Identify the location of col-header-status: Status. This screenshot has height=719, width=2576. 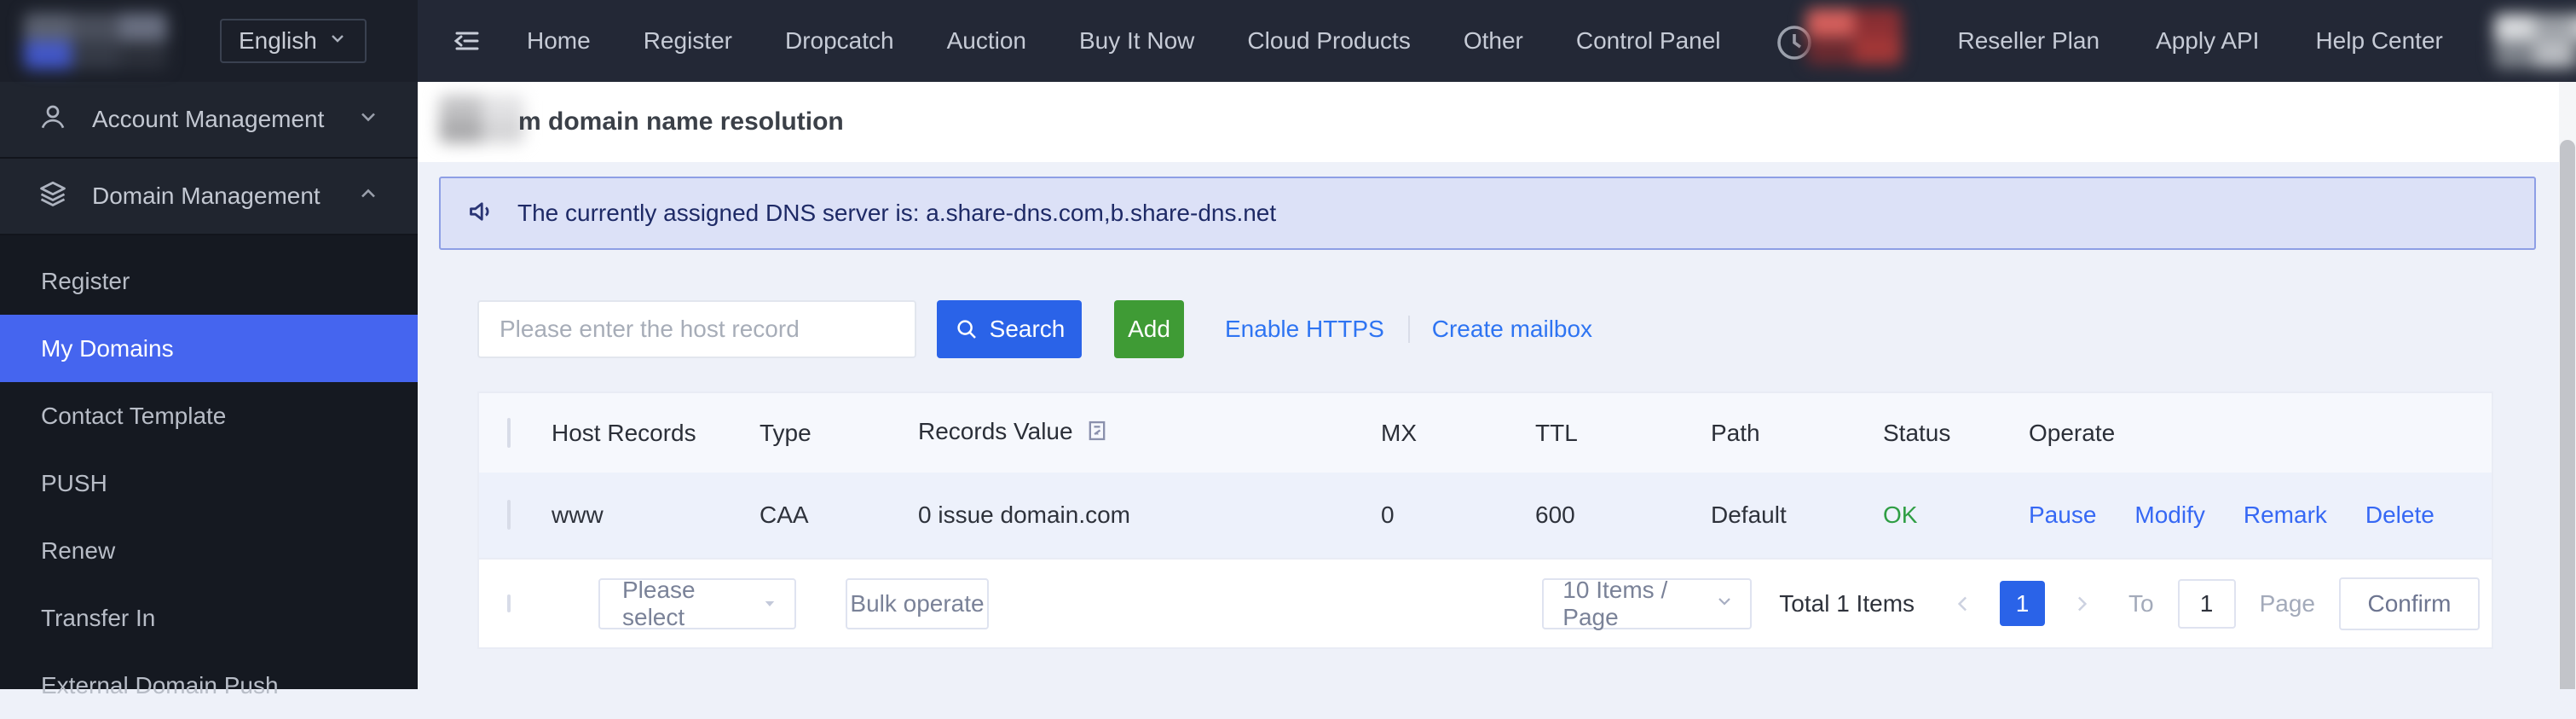
(1956, 433).